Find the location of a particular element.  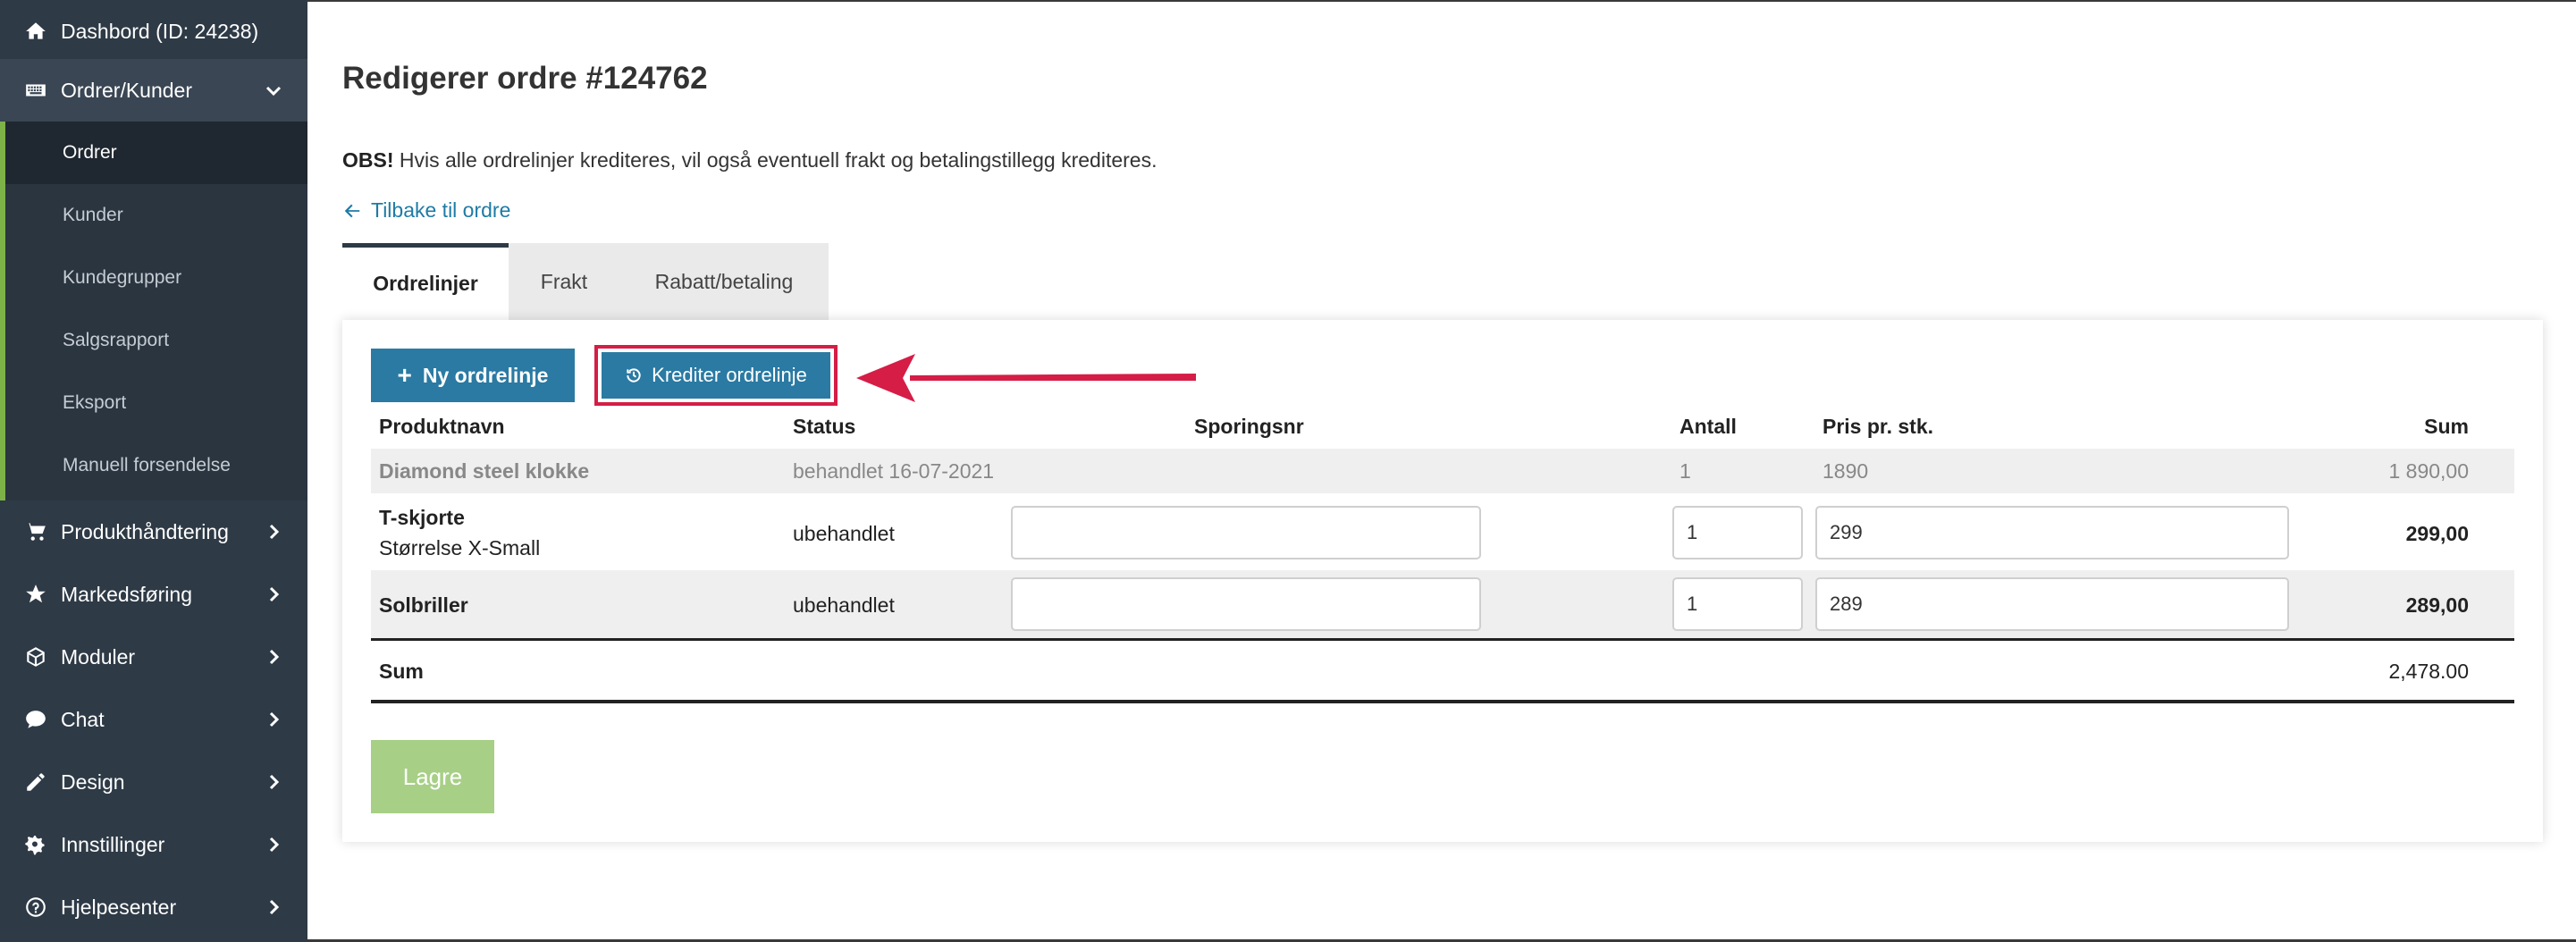

column-header-unit-price: Pris pr. stk. is located at coordinates (1878, 426).